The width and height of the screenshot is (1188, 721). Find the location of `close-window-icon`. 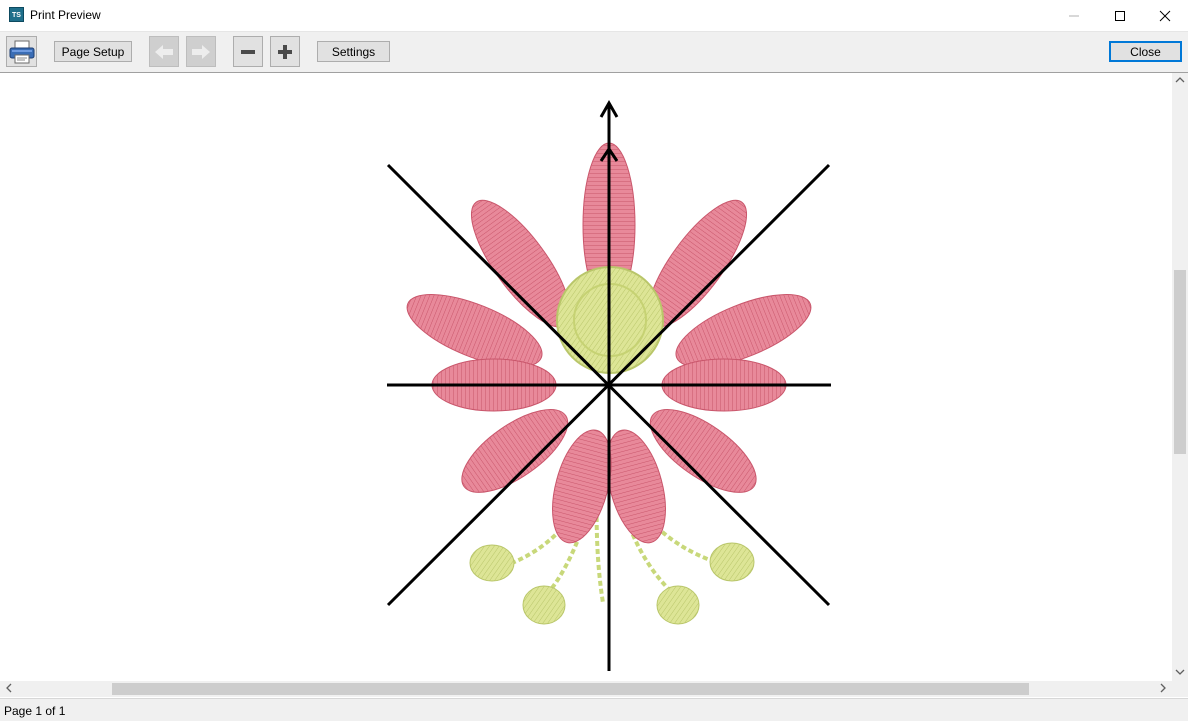

close-window-icon is located at coordinates (1165, 15).